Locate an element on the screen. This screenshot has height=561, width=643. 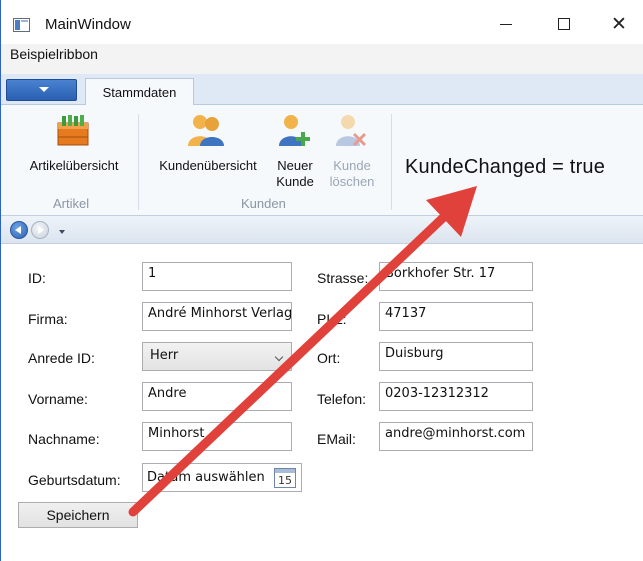
email-field: andre@minhorst.com is located at coordinates (456, 436).